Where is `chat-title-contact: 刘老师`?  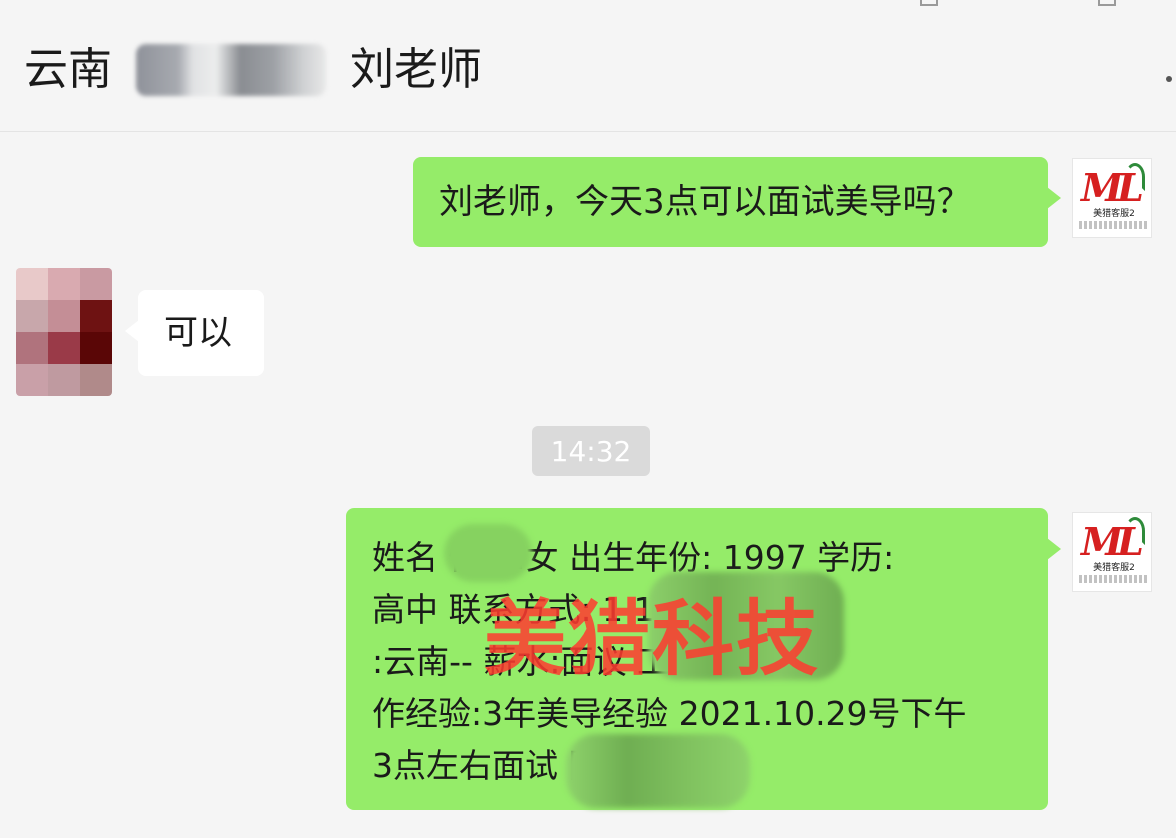
chat-title-contact: 刘老师 is located at coordinates (416, 69).